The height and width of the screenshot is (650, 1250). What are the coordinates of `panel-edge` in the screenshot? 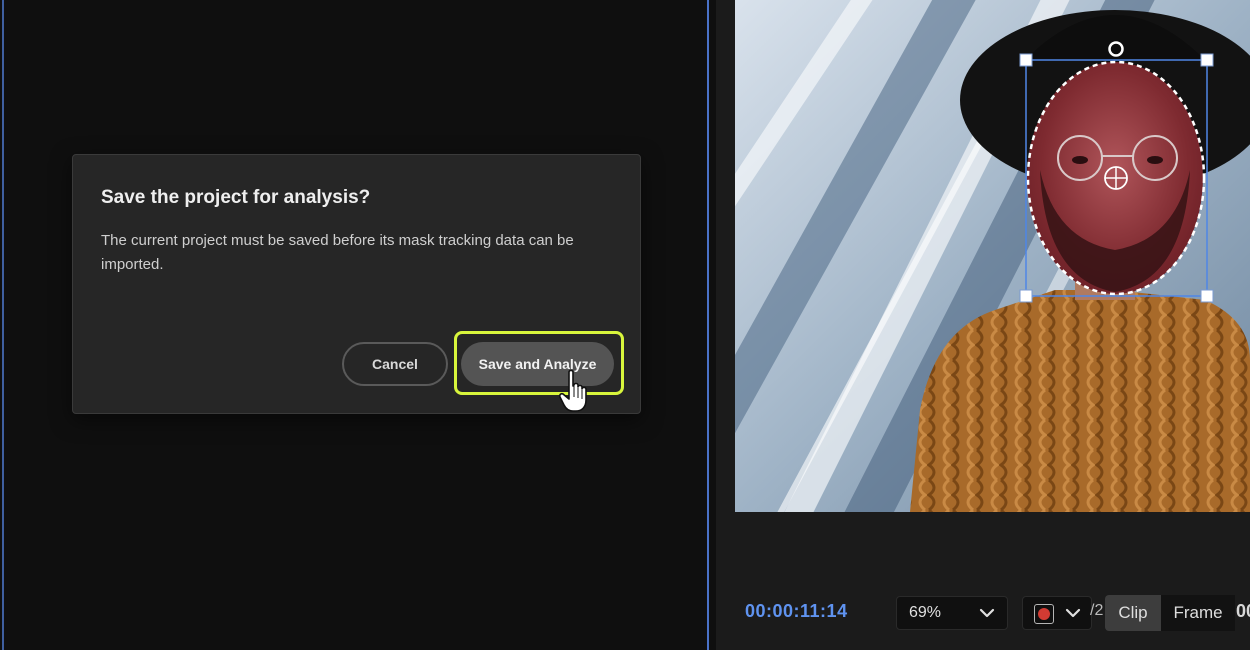 It's located at (3, 325).